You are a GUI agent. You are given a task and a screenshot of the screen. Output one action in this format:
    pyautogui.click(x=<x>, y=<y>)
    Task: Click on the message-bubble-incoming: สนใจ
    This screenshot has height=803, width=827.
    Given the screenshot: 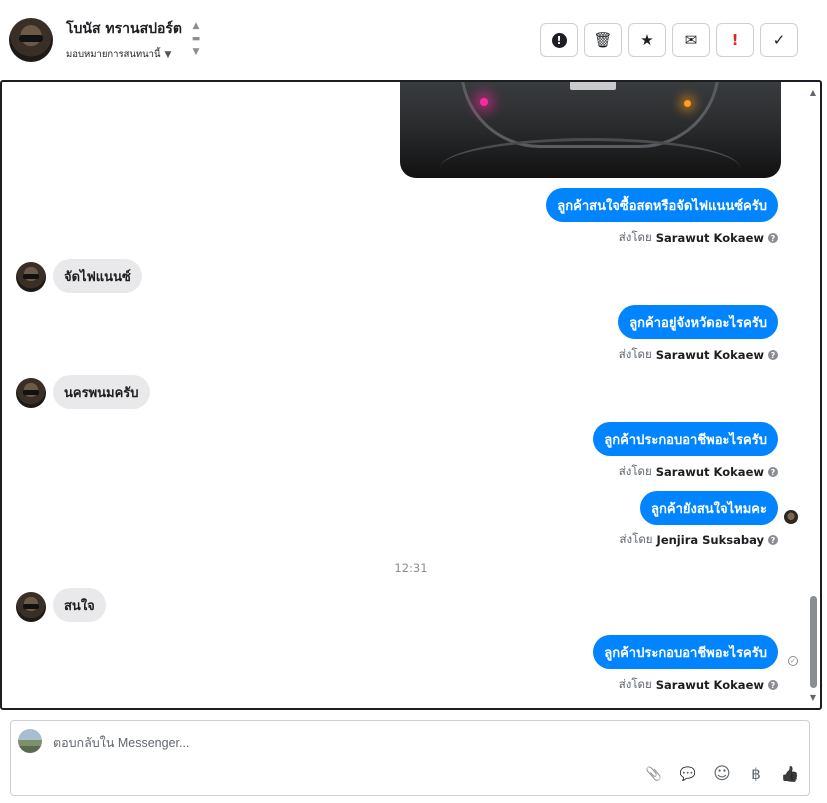 What is the action you would take?
    pyautogui.click(x=79, y=605)
    